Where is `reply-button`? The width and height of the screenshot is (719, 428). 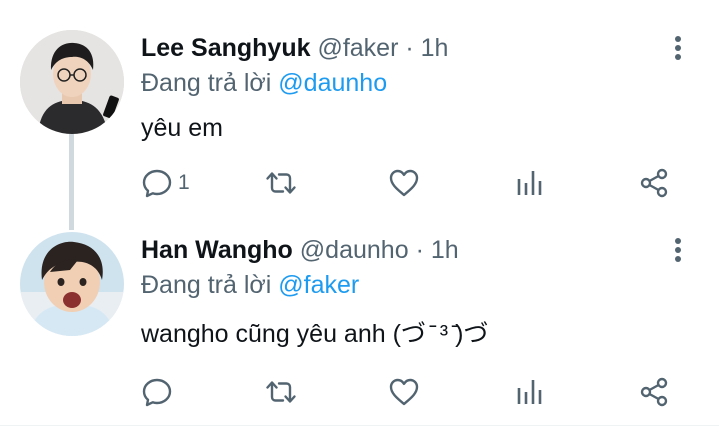 reply-button is located at coordinates (159, 392).